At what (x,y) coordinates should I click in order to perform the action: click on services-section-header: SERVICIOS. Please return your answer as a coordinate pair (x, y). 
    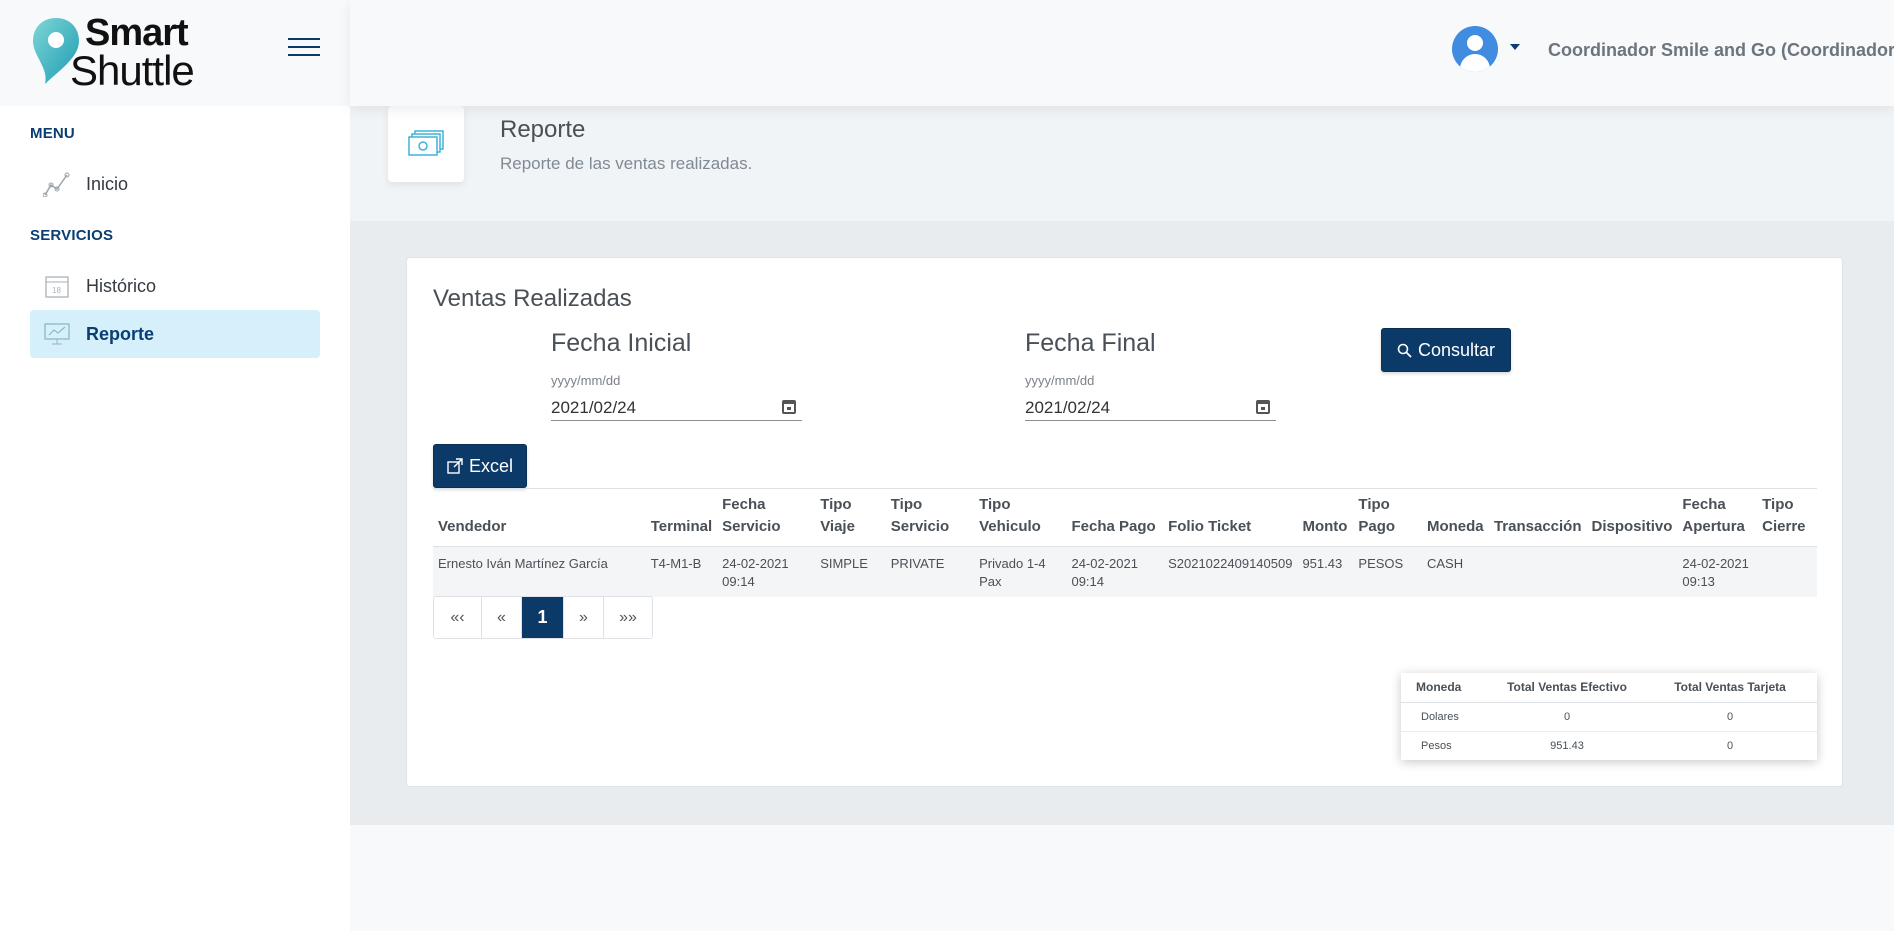
    Looking at the image, I should click on (72, 235).